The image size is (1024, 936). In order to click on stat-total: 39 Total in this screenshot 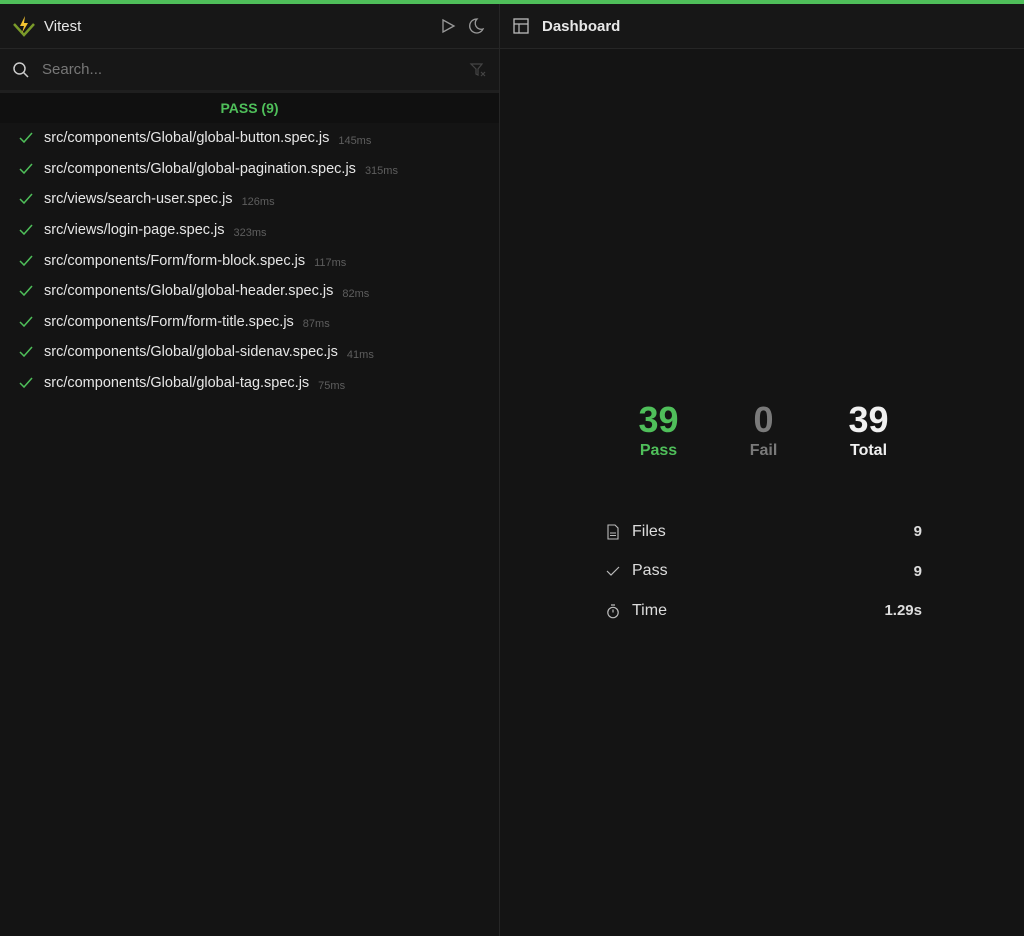, I will do `click(868, 430)`.